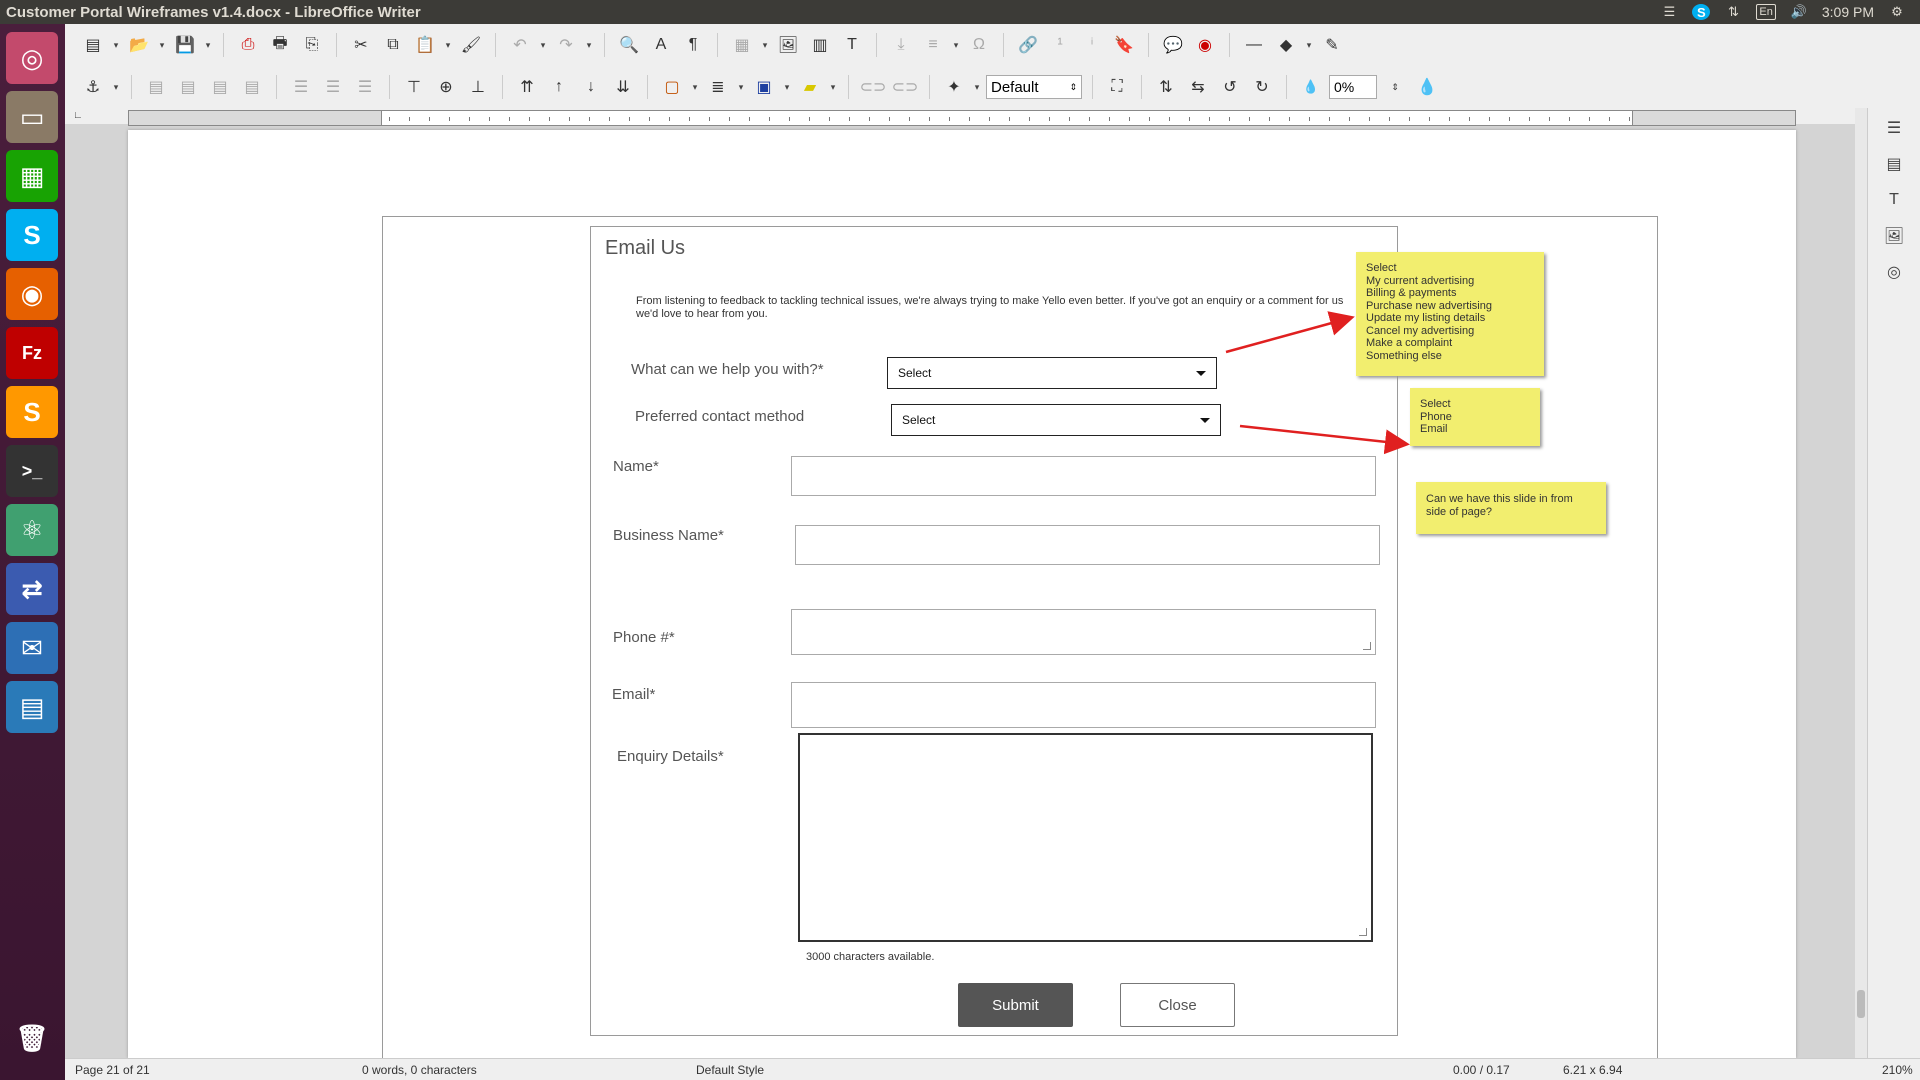 The image size is (1920, 1080). I want to click on ruler-margin-right, so click(1714, 118).